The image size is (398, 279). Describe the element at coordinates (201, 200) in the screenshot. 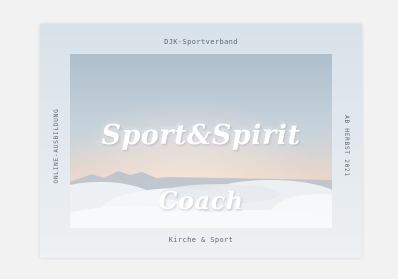

I see `title-line-2: Coach` at that location.